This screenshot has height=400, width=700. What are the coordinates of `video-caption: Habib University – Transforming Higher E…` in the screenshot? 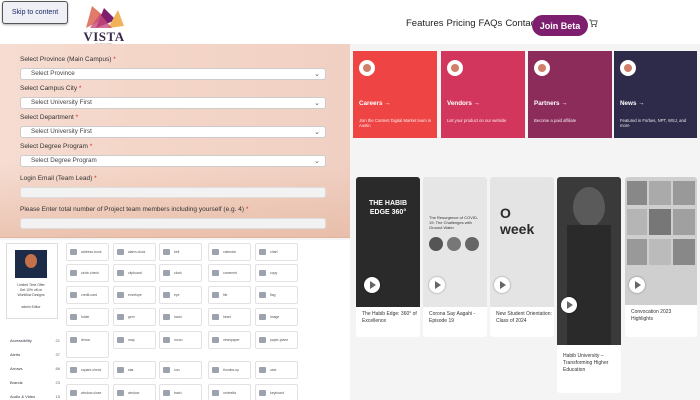 It's located at (586, 363).